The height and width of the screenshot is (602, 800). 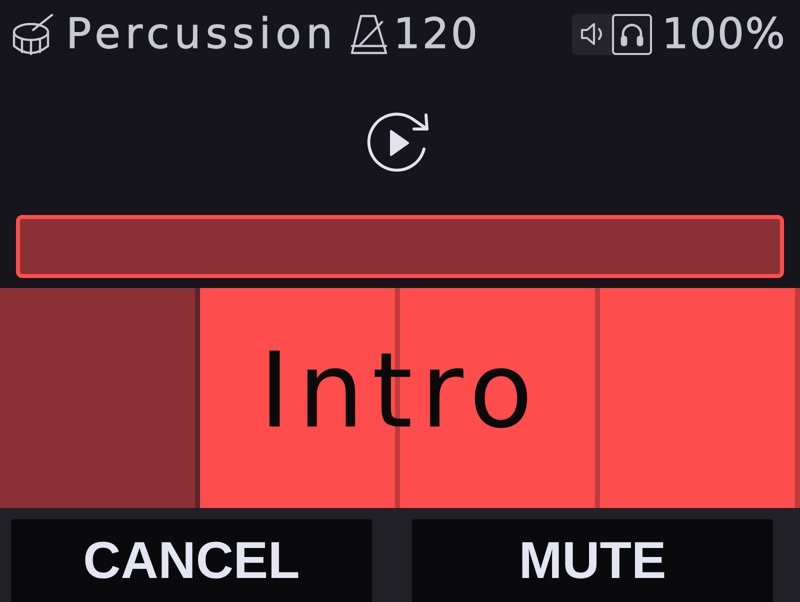 I want to click on cancel-button: CANCEL, so click(x=191, y=560).